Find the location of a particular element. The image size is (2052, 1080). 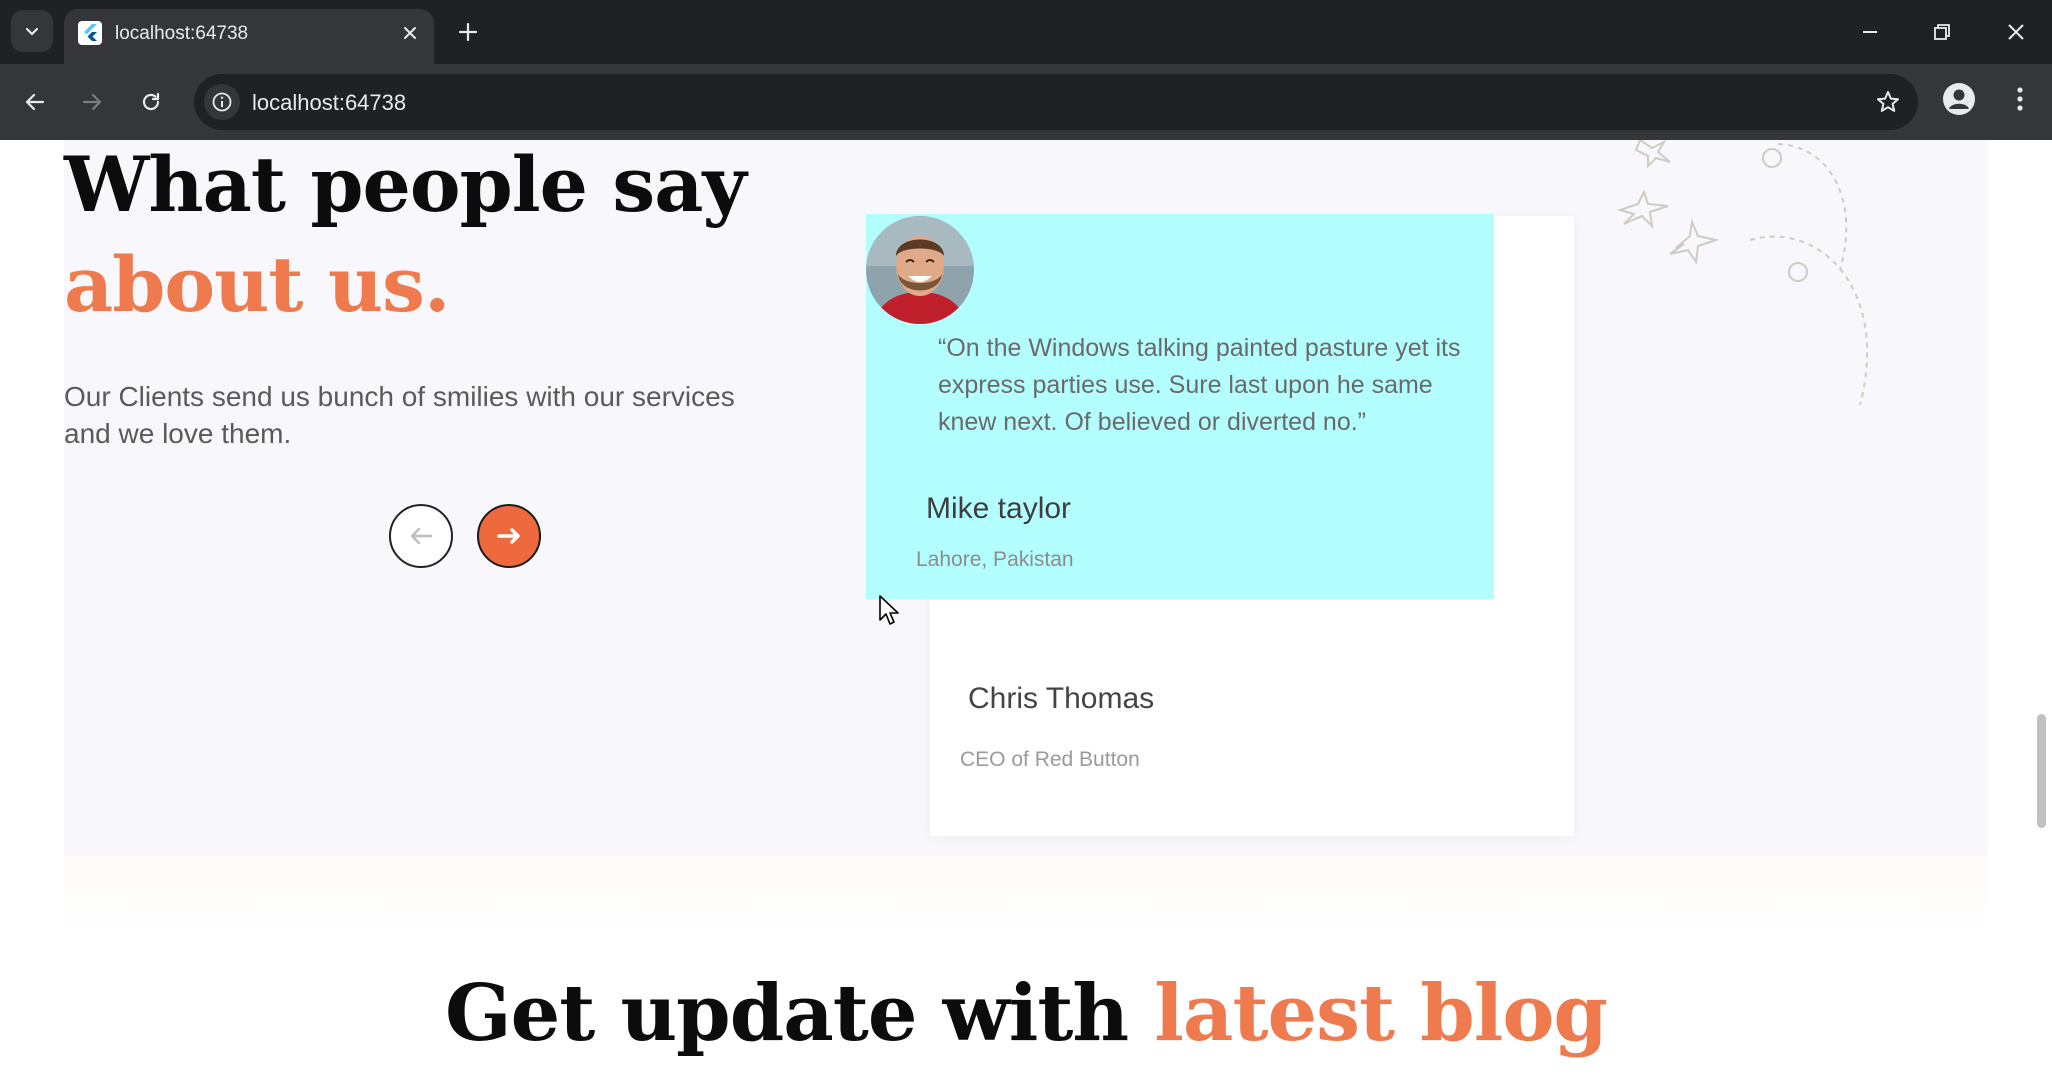

flutter-favicon-icon is located at coordinates (90, 33).